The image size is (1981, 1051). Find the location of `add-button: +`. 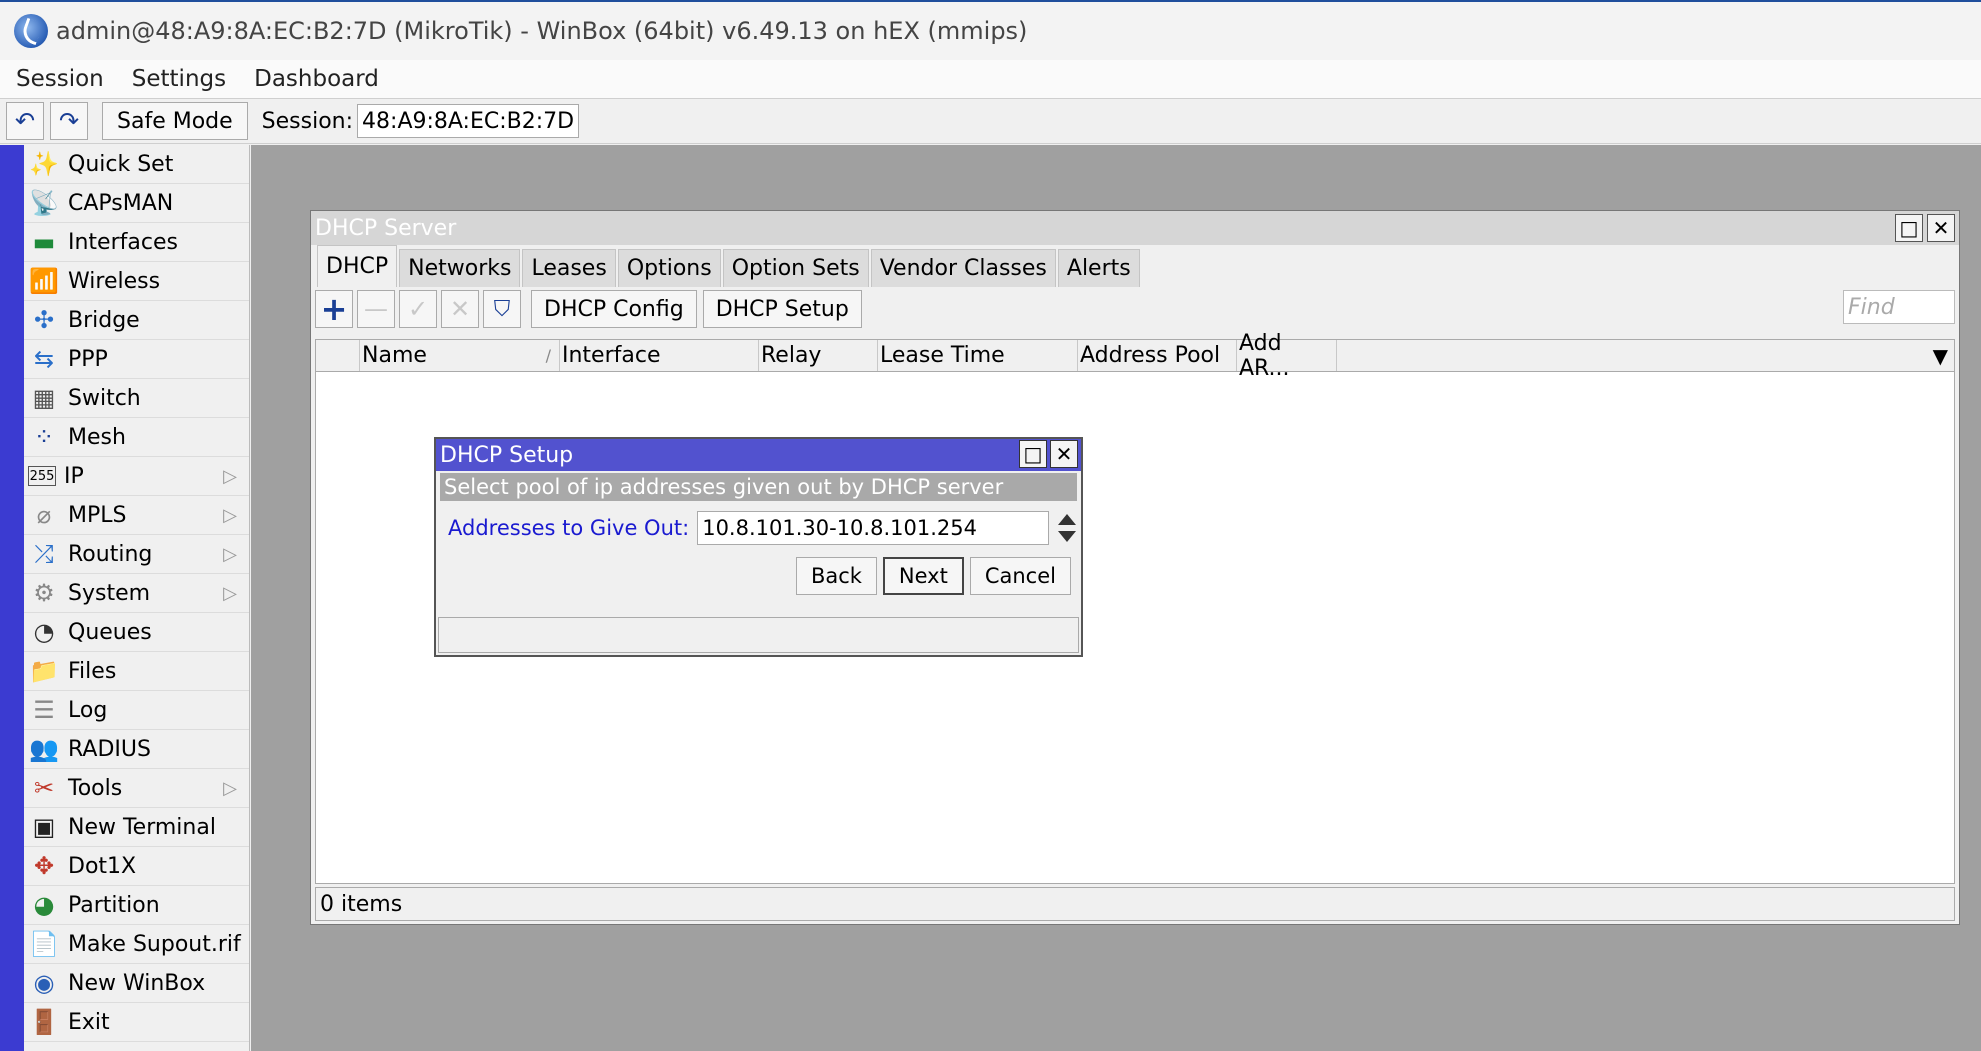

add-button: + is located at coordinates (334, 309).